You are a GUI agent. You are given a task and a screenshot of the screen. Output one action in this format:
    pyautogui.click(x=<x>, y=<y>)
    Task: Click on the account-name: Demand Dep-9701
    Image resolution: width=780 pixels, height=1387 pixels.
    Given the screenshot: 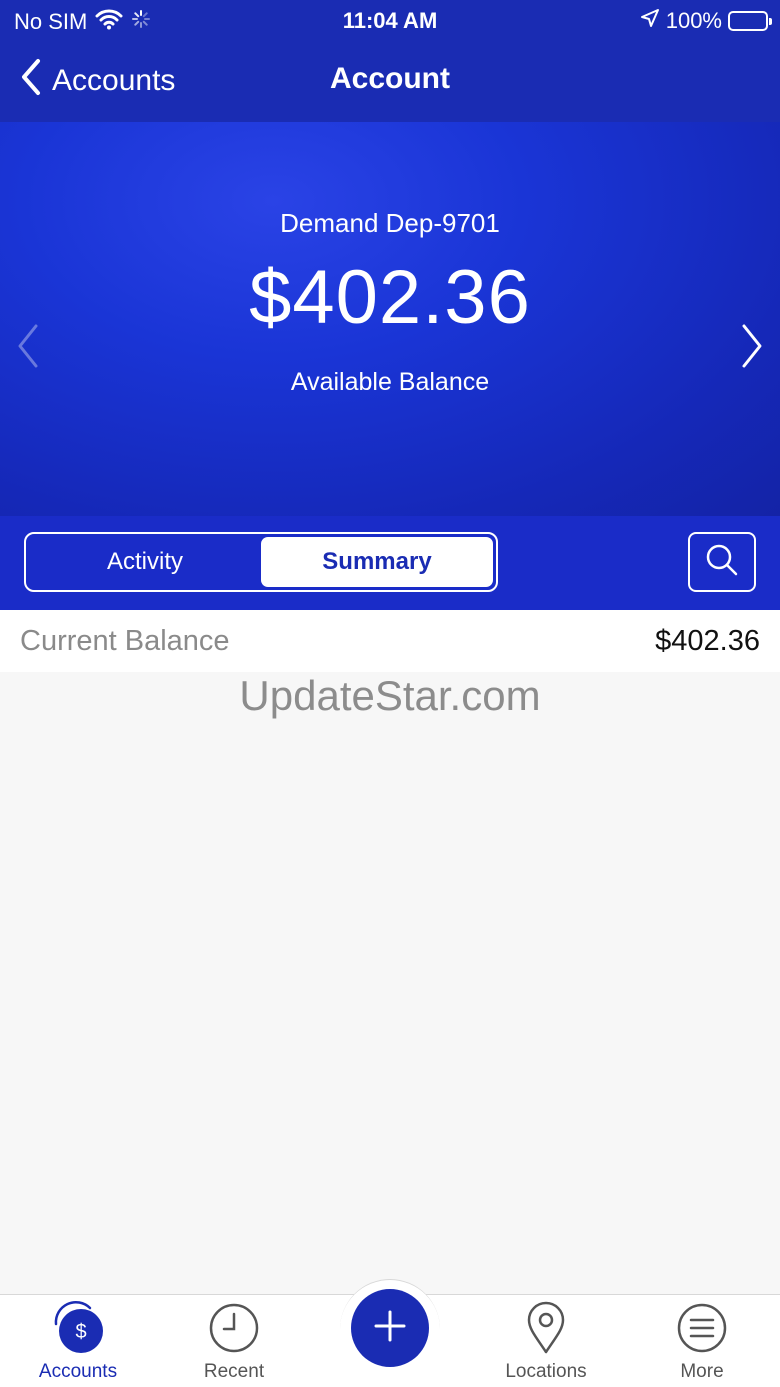 What is the action you would take?
    pyautogui.click(x=390, y=223)
    